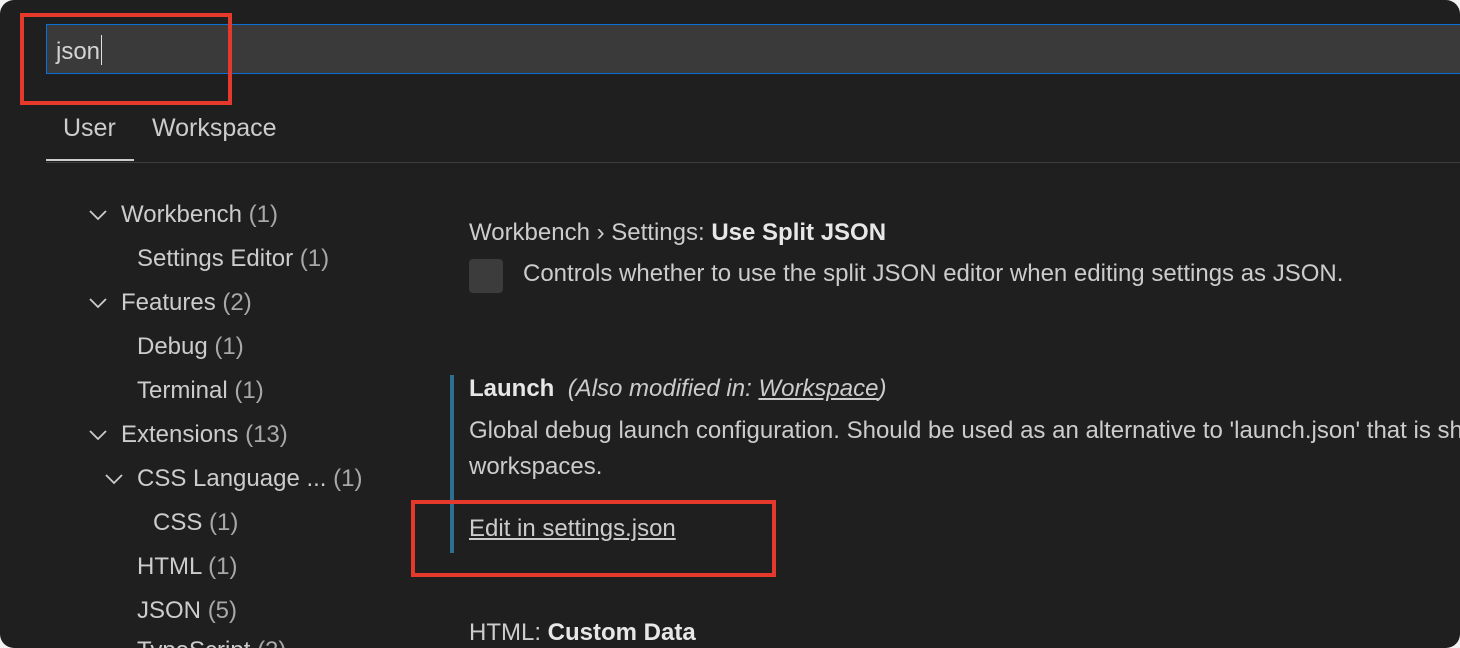  Describe the element at coordinates (214, 128) in the screenshot. I see `tab-workspace: Workspace` at that location.